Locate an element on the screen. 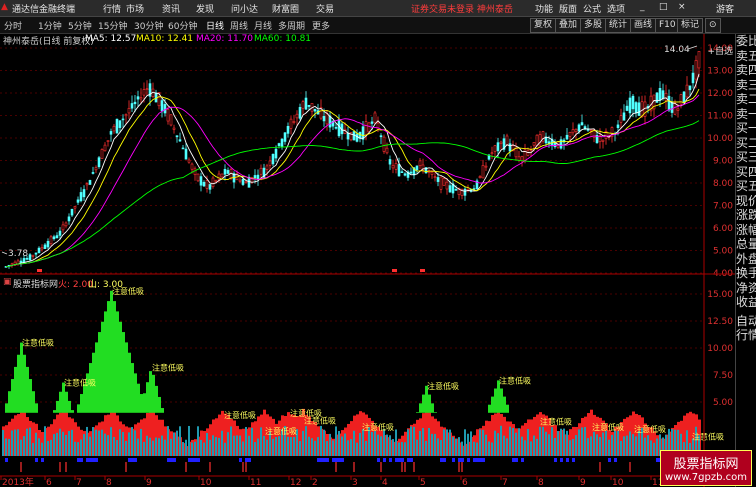 The height and width of the screenshot is (487, 756). menu-item-layout: 版面 is located at coordinates (568, 8).